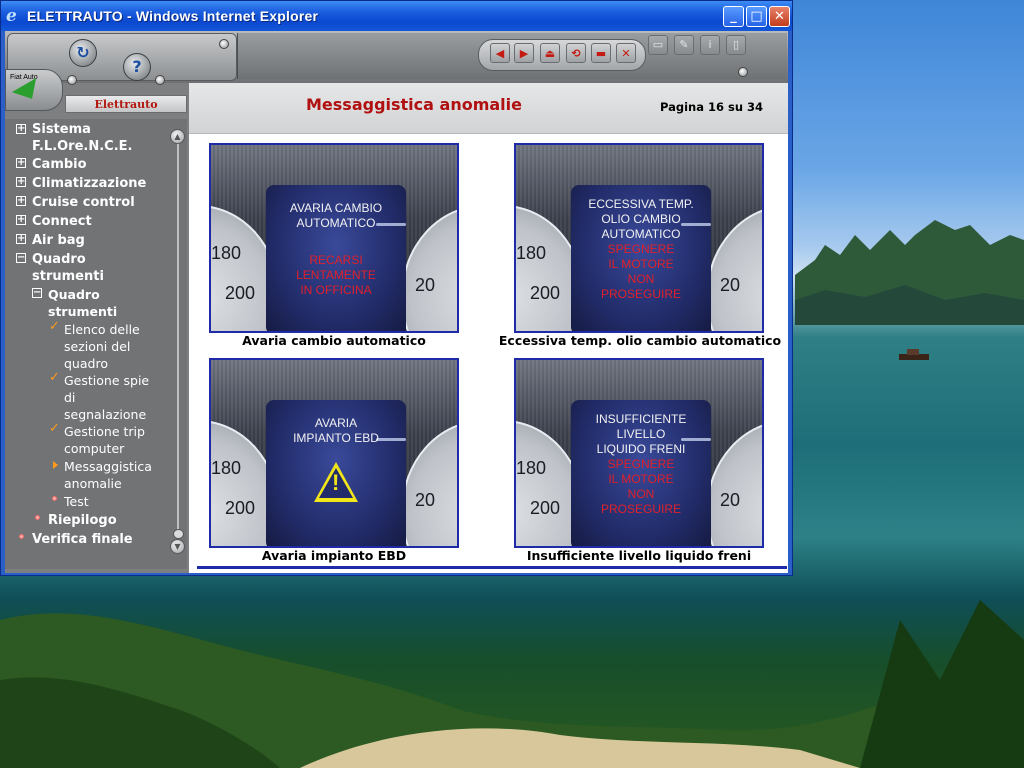  Describe the element at coordinates (641, 234) in the screenshot. I see `message-line: AUTOMATICO` at that location.